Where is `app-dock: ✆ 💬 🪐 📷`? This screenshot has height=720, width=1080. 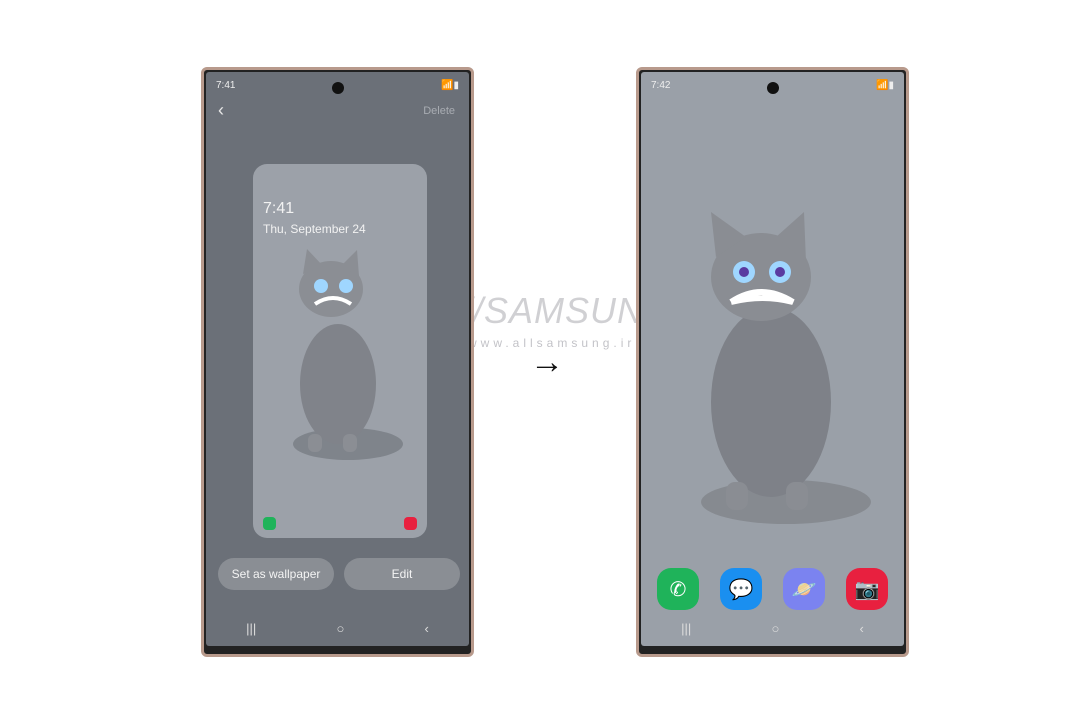 app-dock: ✆ 💬 🪐 📷 is located at coordinates (772, 589).